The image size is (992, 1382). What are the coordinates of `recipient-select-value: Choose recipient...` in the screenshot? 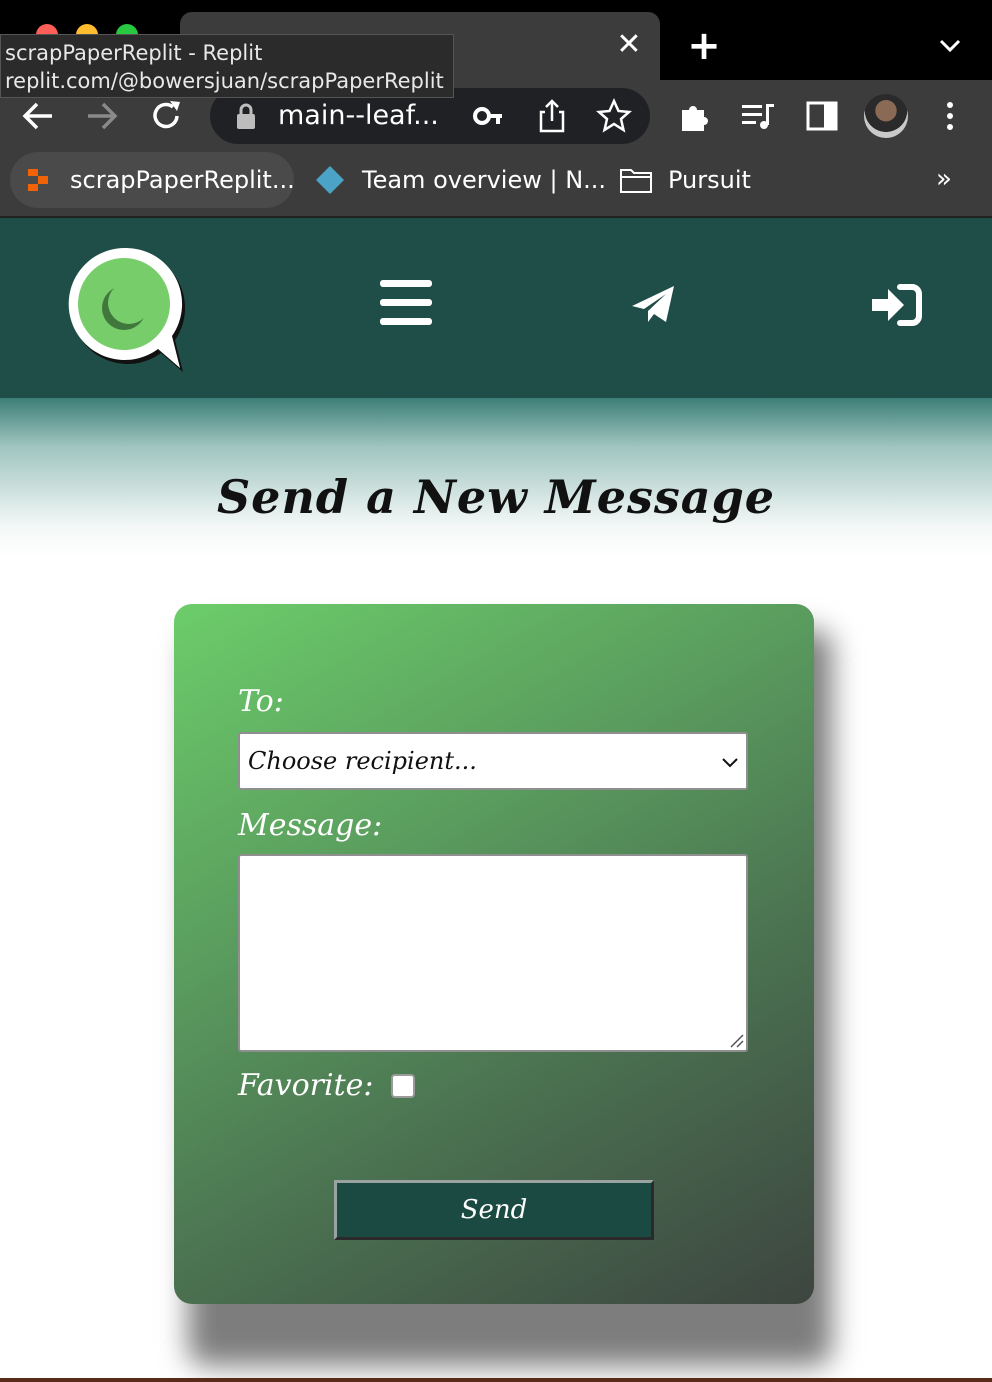 It's located at (362, 761).